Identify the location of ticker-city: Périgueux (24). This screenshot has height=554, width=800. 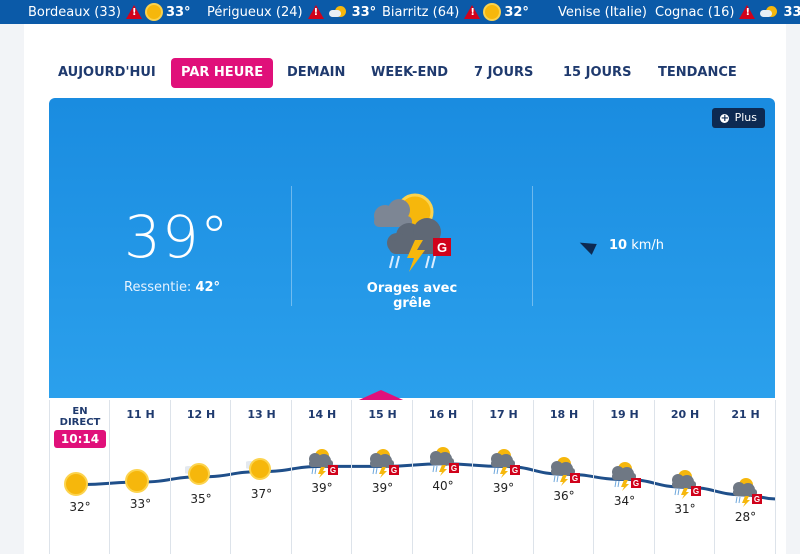
(255, 12).